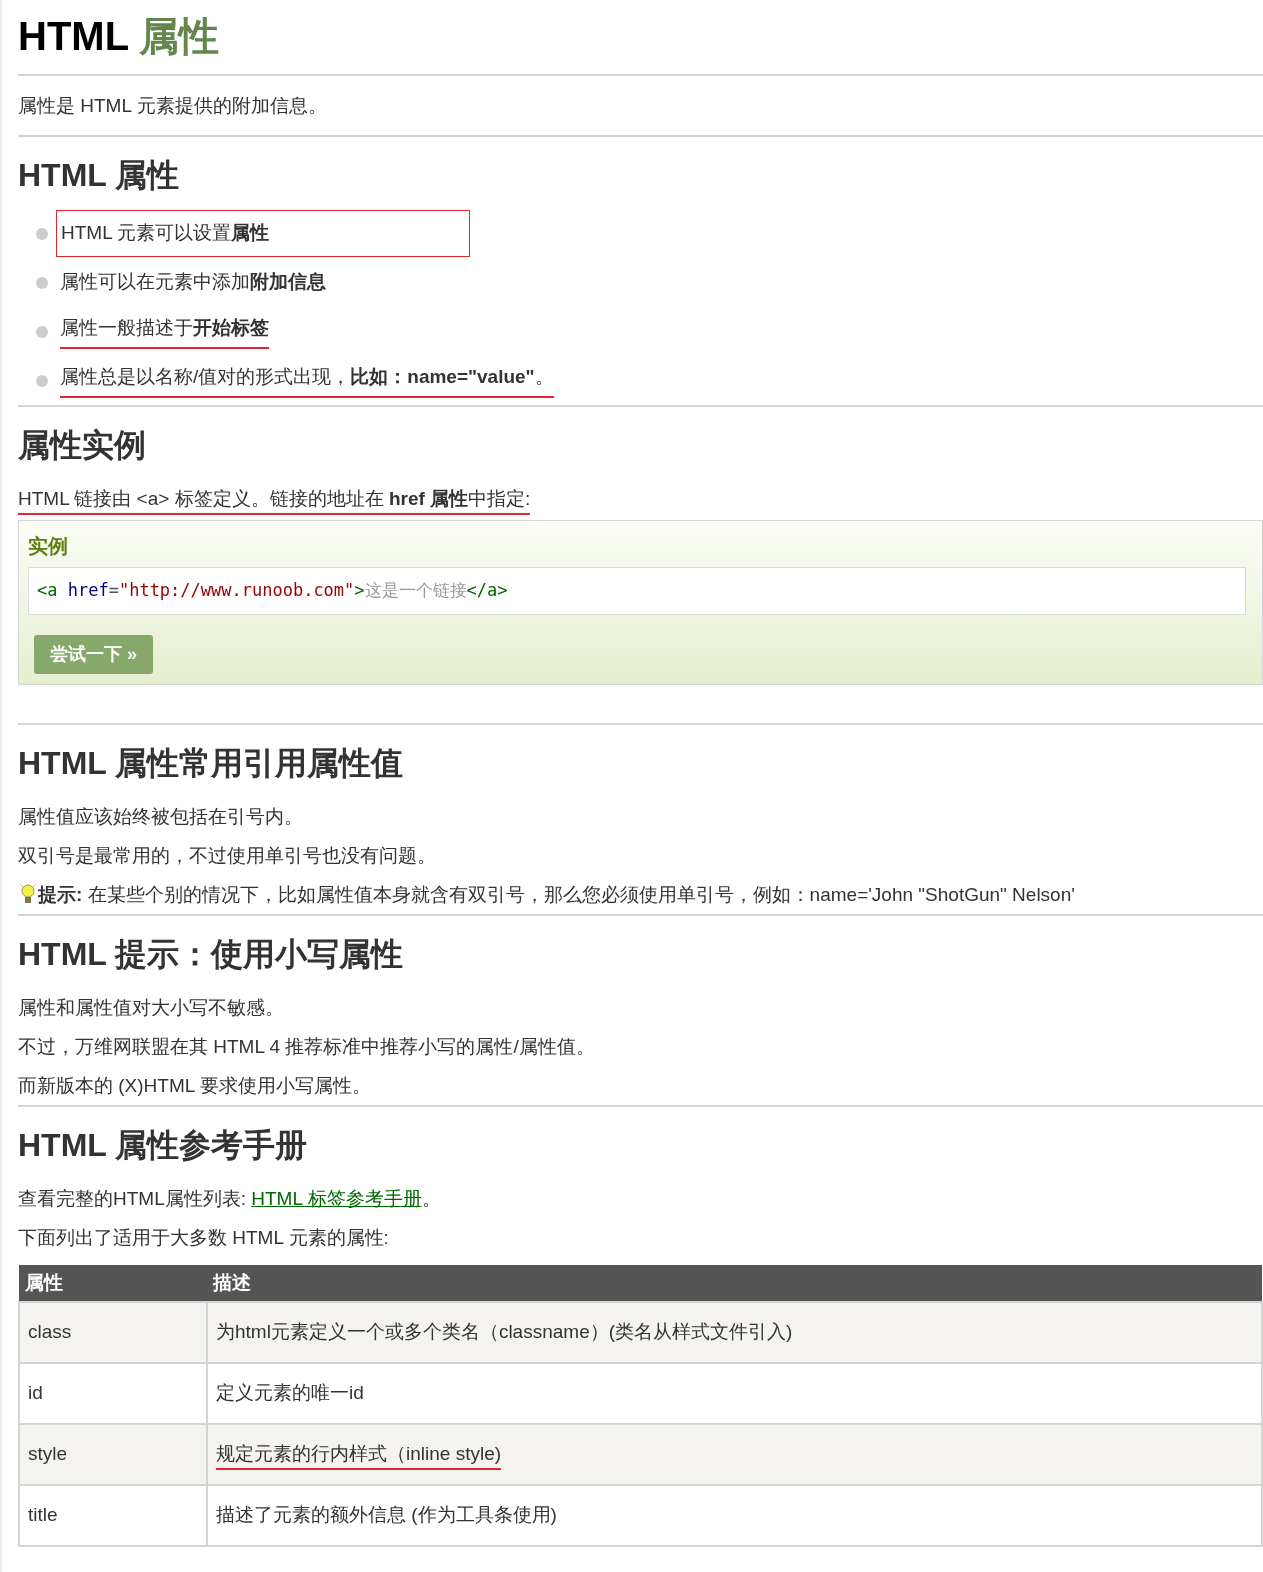 This screenshot has height=1572, width=1263. Describe the element at coordinates (203, 1237) in the screenshot. I see `paragraph: 下面列出了适用于大多数 HTML 元素的属性:` at that location.